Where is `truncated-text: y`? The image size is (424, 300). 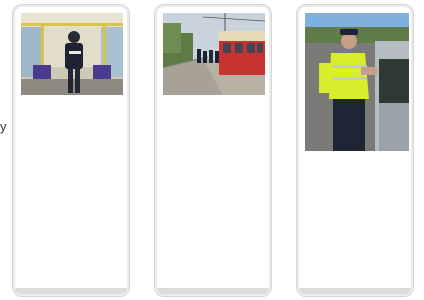
truncated-text: y is located at coordinates (3, 126).